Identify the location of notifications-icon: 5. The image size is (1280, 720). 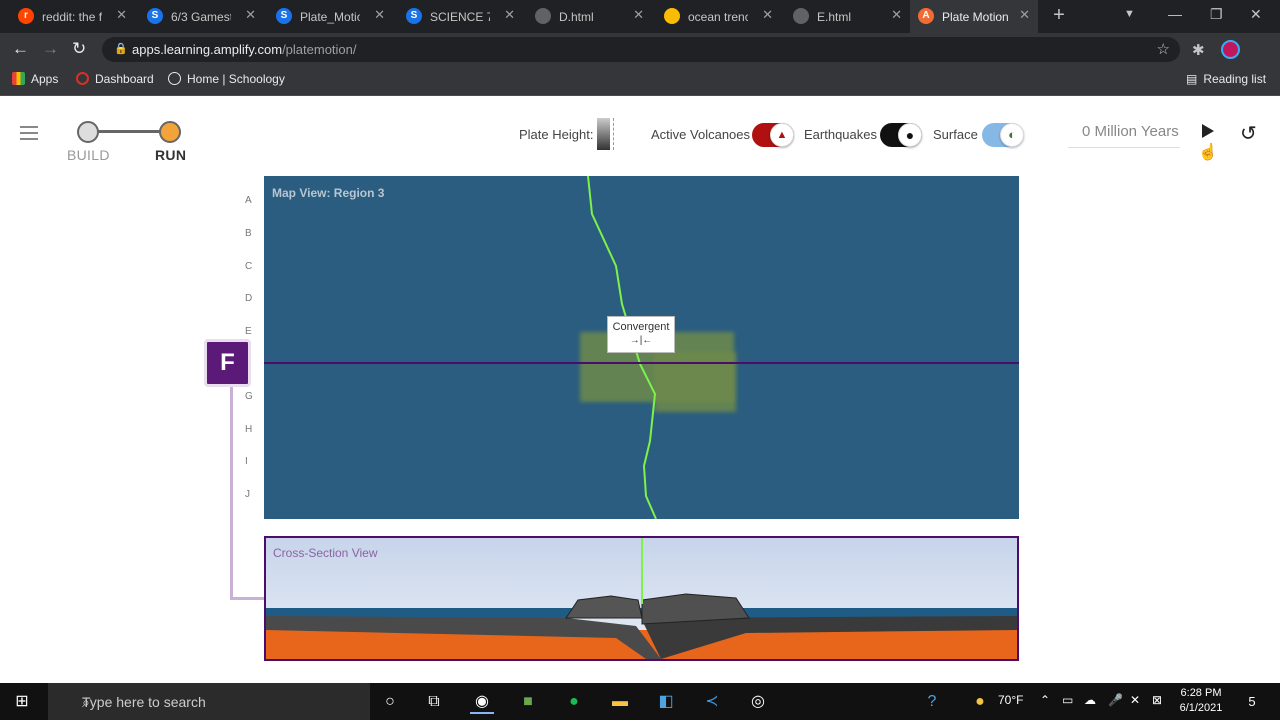
(1252, 702).